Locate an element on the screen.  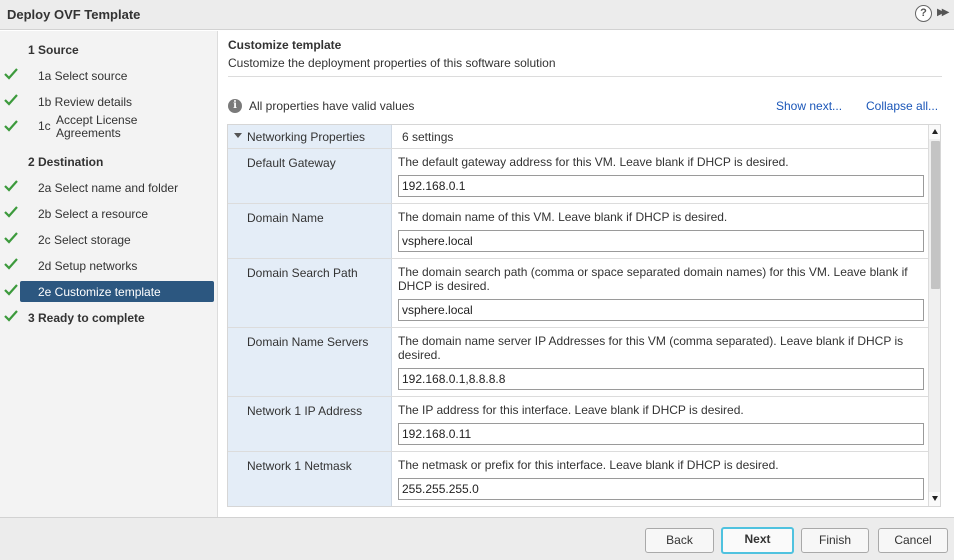
scroll-up-icon is located at coordinates (934, 132).